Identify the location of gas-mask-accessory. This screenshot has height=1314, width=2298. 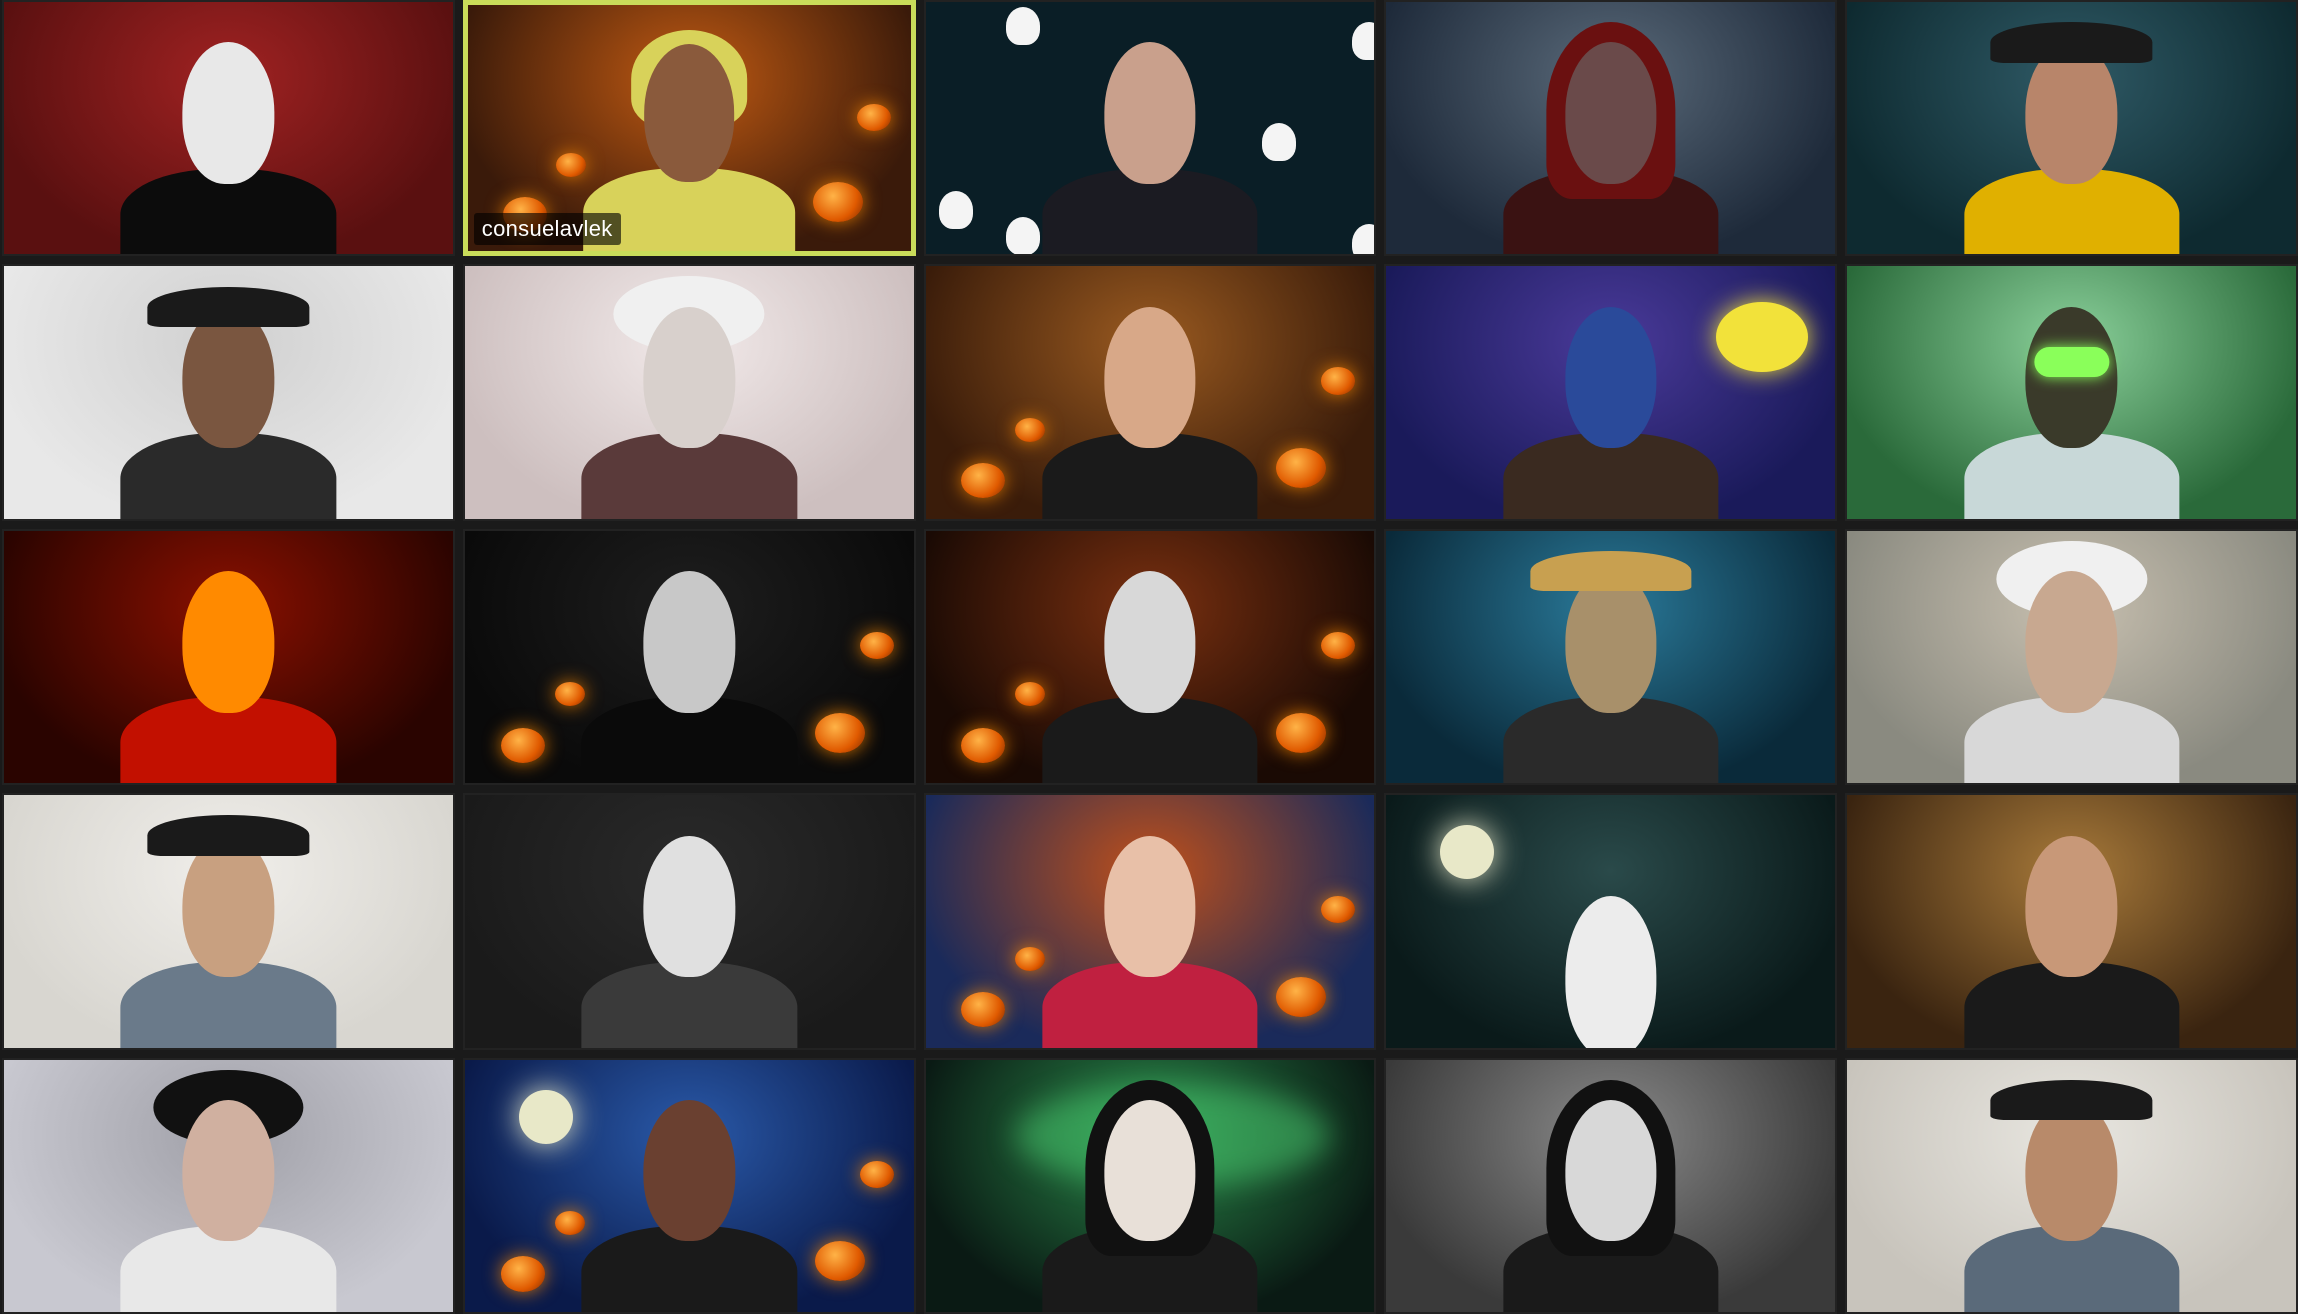
(2071, 362).